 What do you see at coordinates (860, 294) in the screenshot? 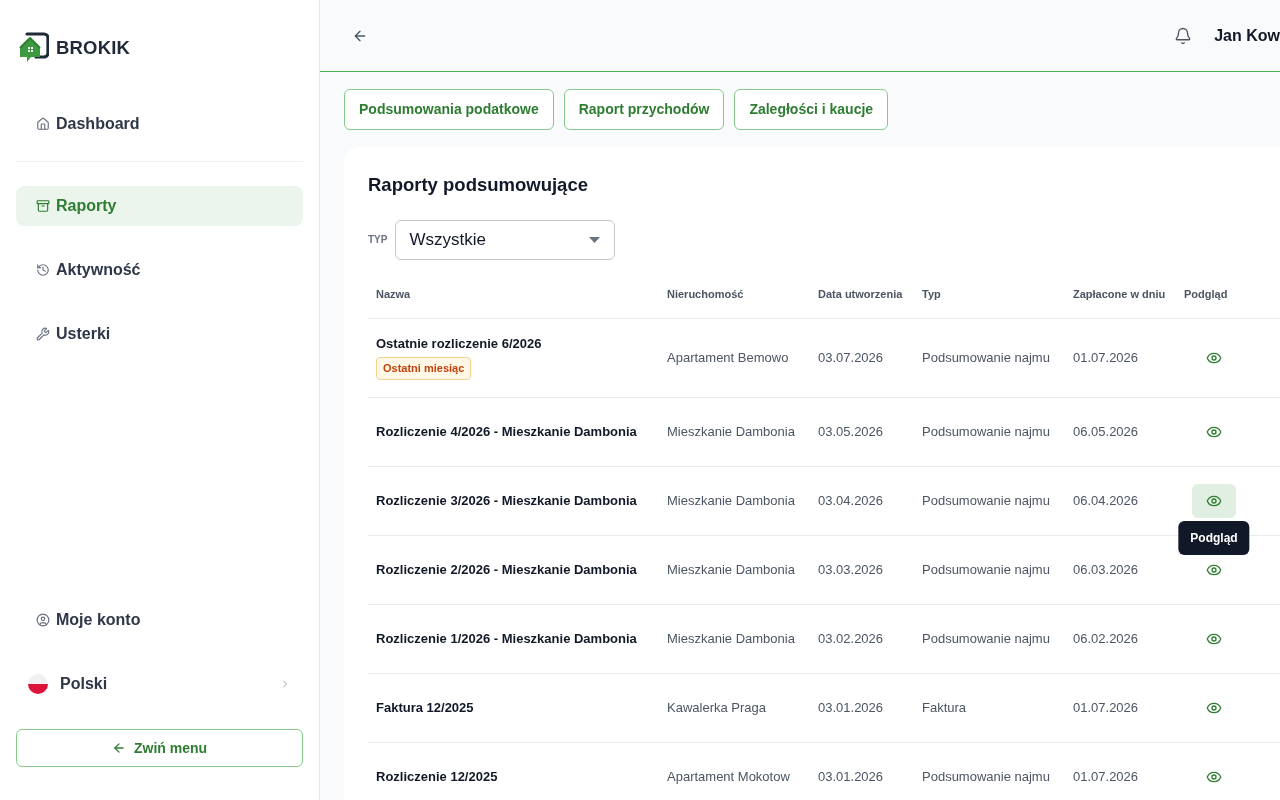
I see `column-header: Data utworzenia` at bounding box center [860, 294].